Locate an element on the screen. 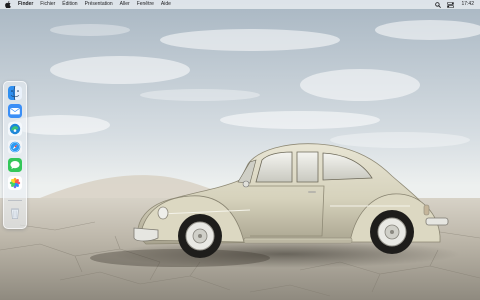 The width and height of the screenshot is (480, 300). menu-aide: Aide is located at coordinates (166, 4).